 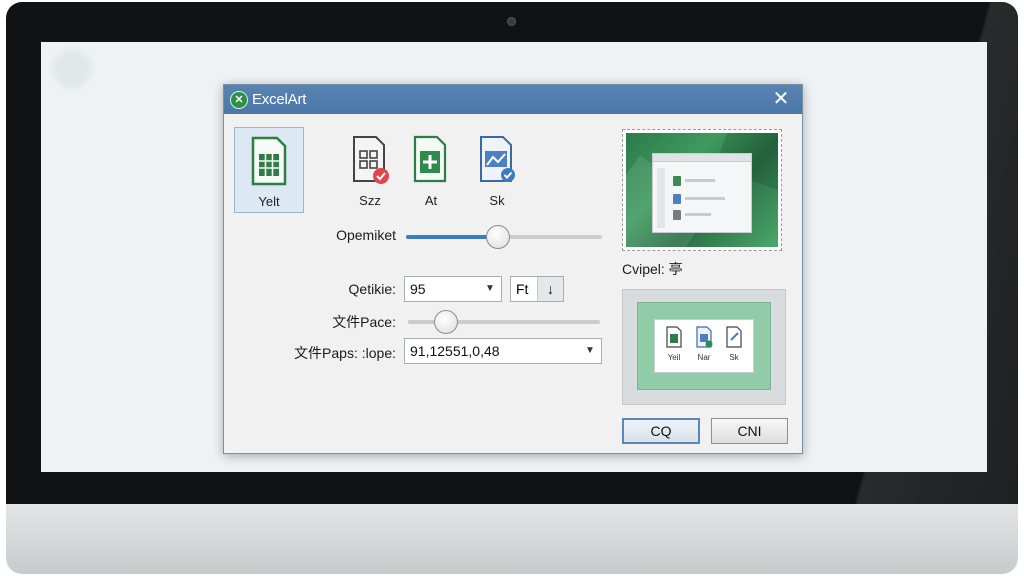 I want to click on format-tile-yelt: Yelt, so click(x=269, y=170).